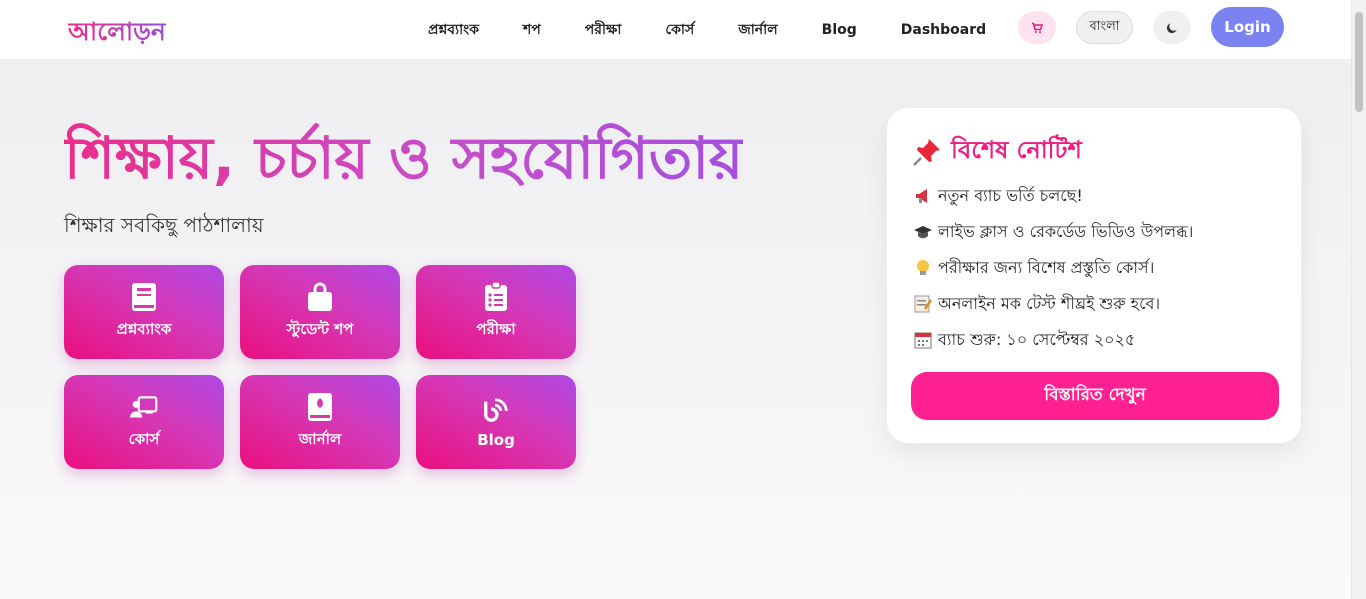 Image resolution: width=1366 pixels, height=599 pixels. I want to click on tile-label: কোর্স, so click(144, 438).